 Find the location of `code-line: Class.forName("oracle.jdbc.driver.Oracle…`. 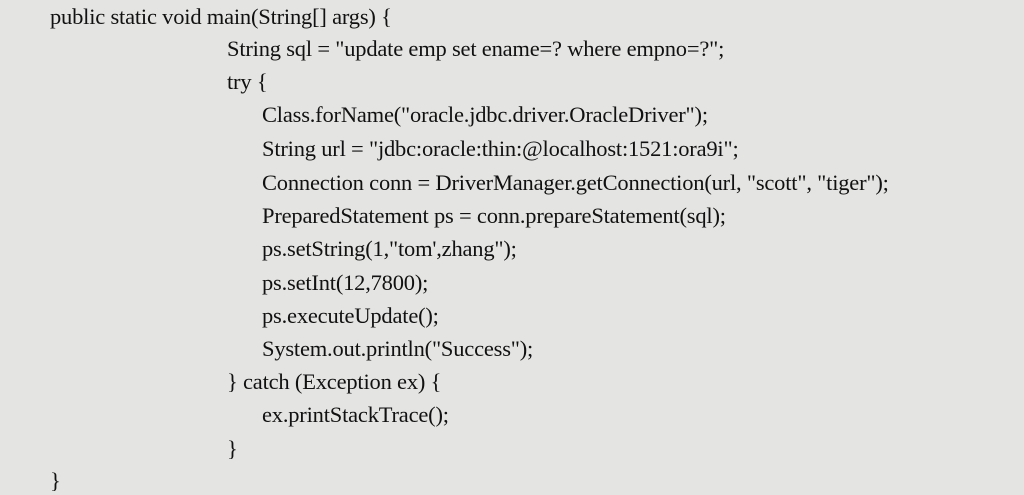

code-line: Class.forName("oracle.jdbc.driver.Oracle… is located at coordinates (485, 114).